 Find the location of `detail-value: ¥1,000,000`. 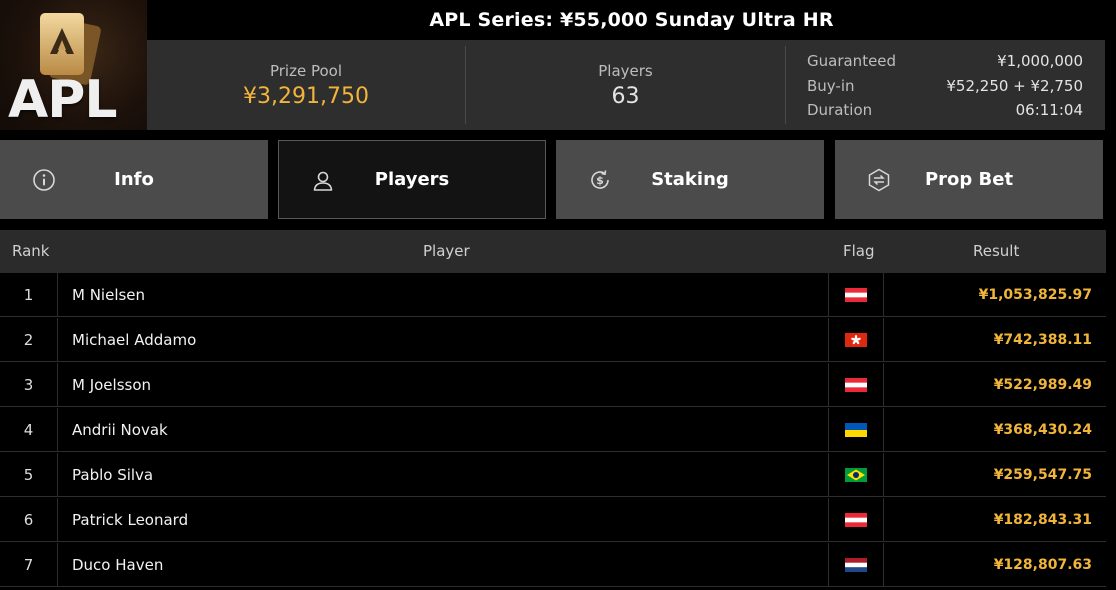

detail-value: ¥1,000,000 is located at coordinates (1040, 61).